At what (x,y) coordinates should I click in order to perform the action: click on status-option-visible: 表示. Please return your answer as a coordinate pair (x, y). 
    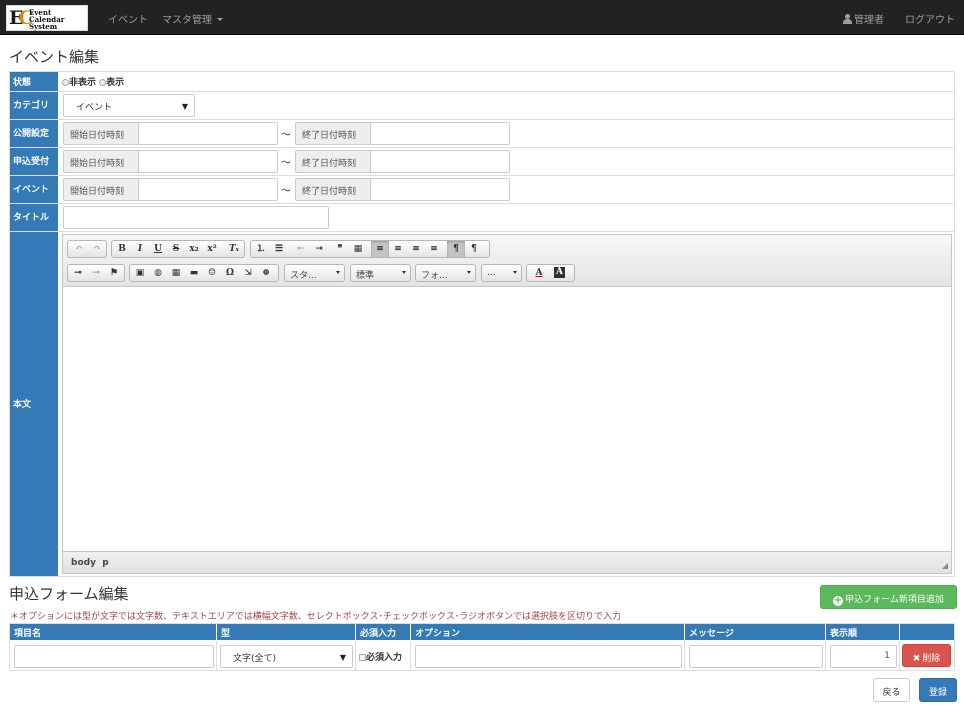
    Looking at the image, I should click on (115, 83).